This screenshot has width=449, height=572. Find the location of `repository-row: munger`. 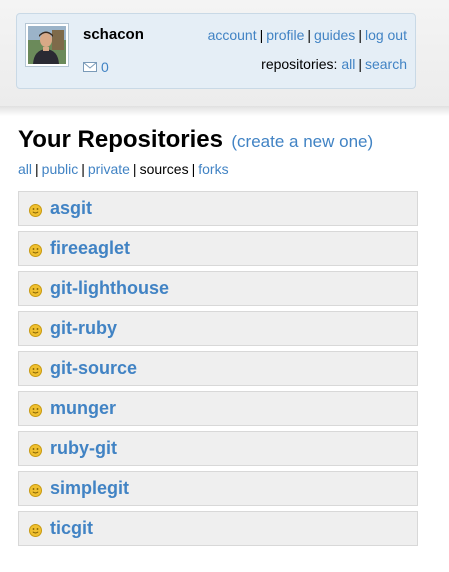

repository-row: munger is located at coordinates (218, 408).